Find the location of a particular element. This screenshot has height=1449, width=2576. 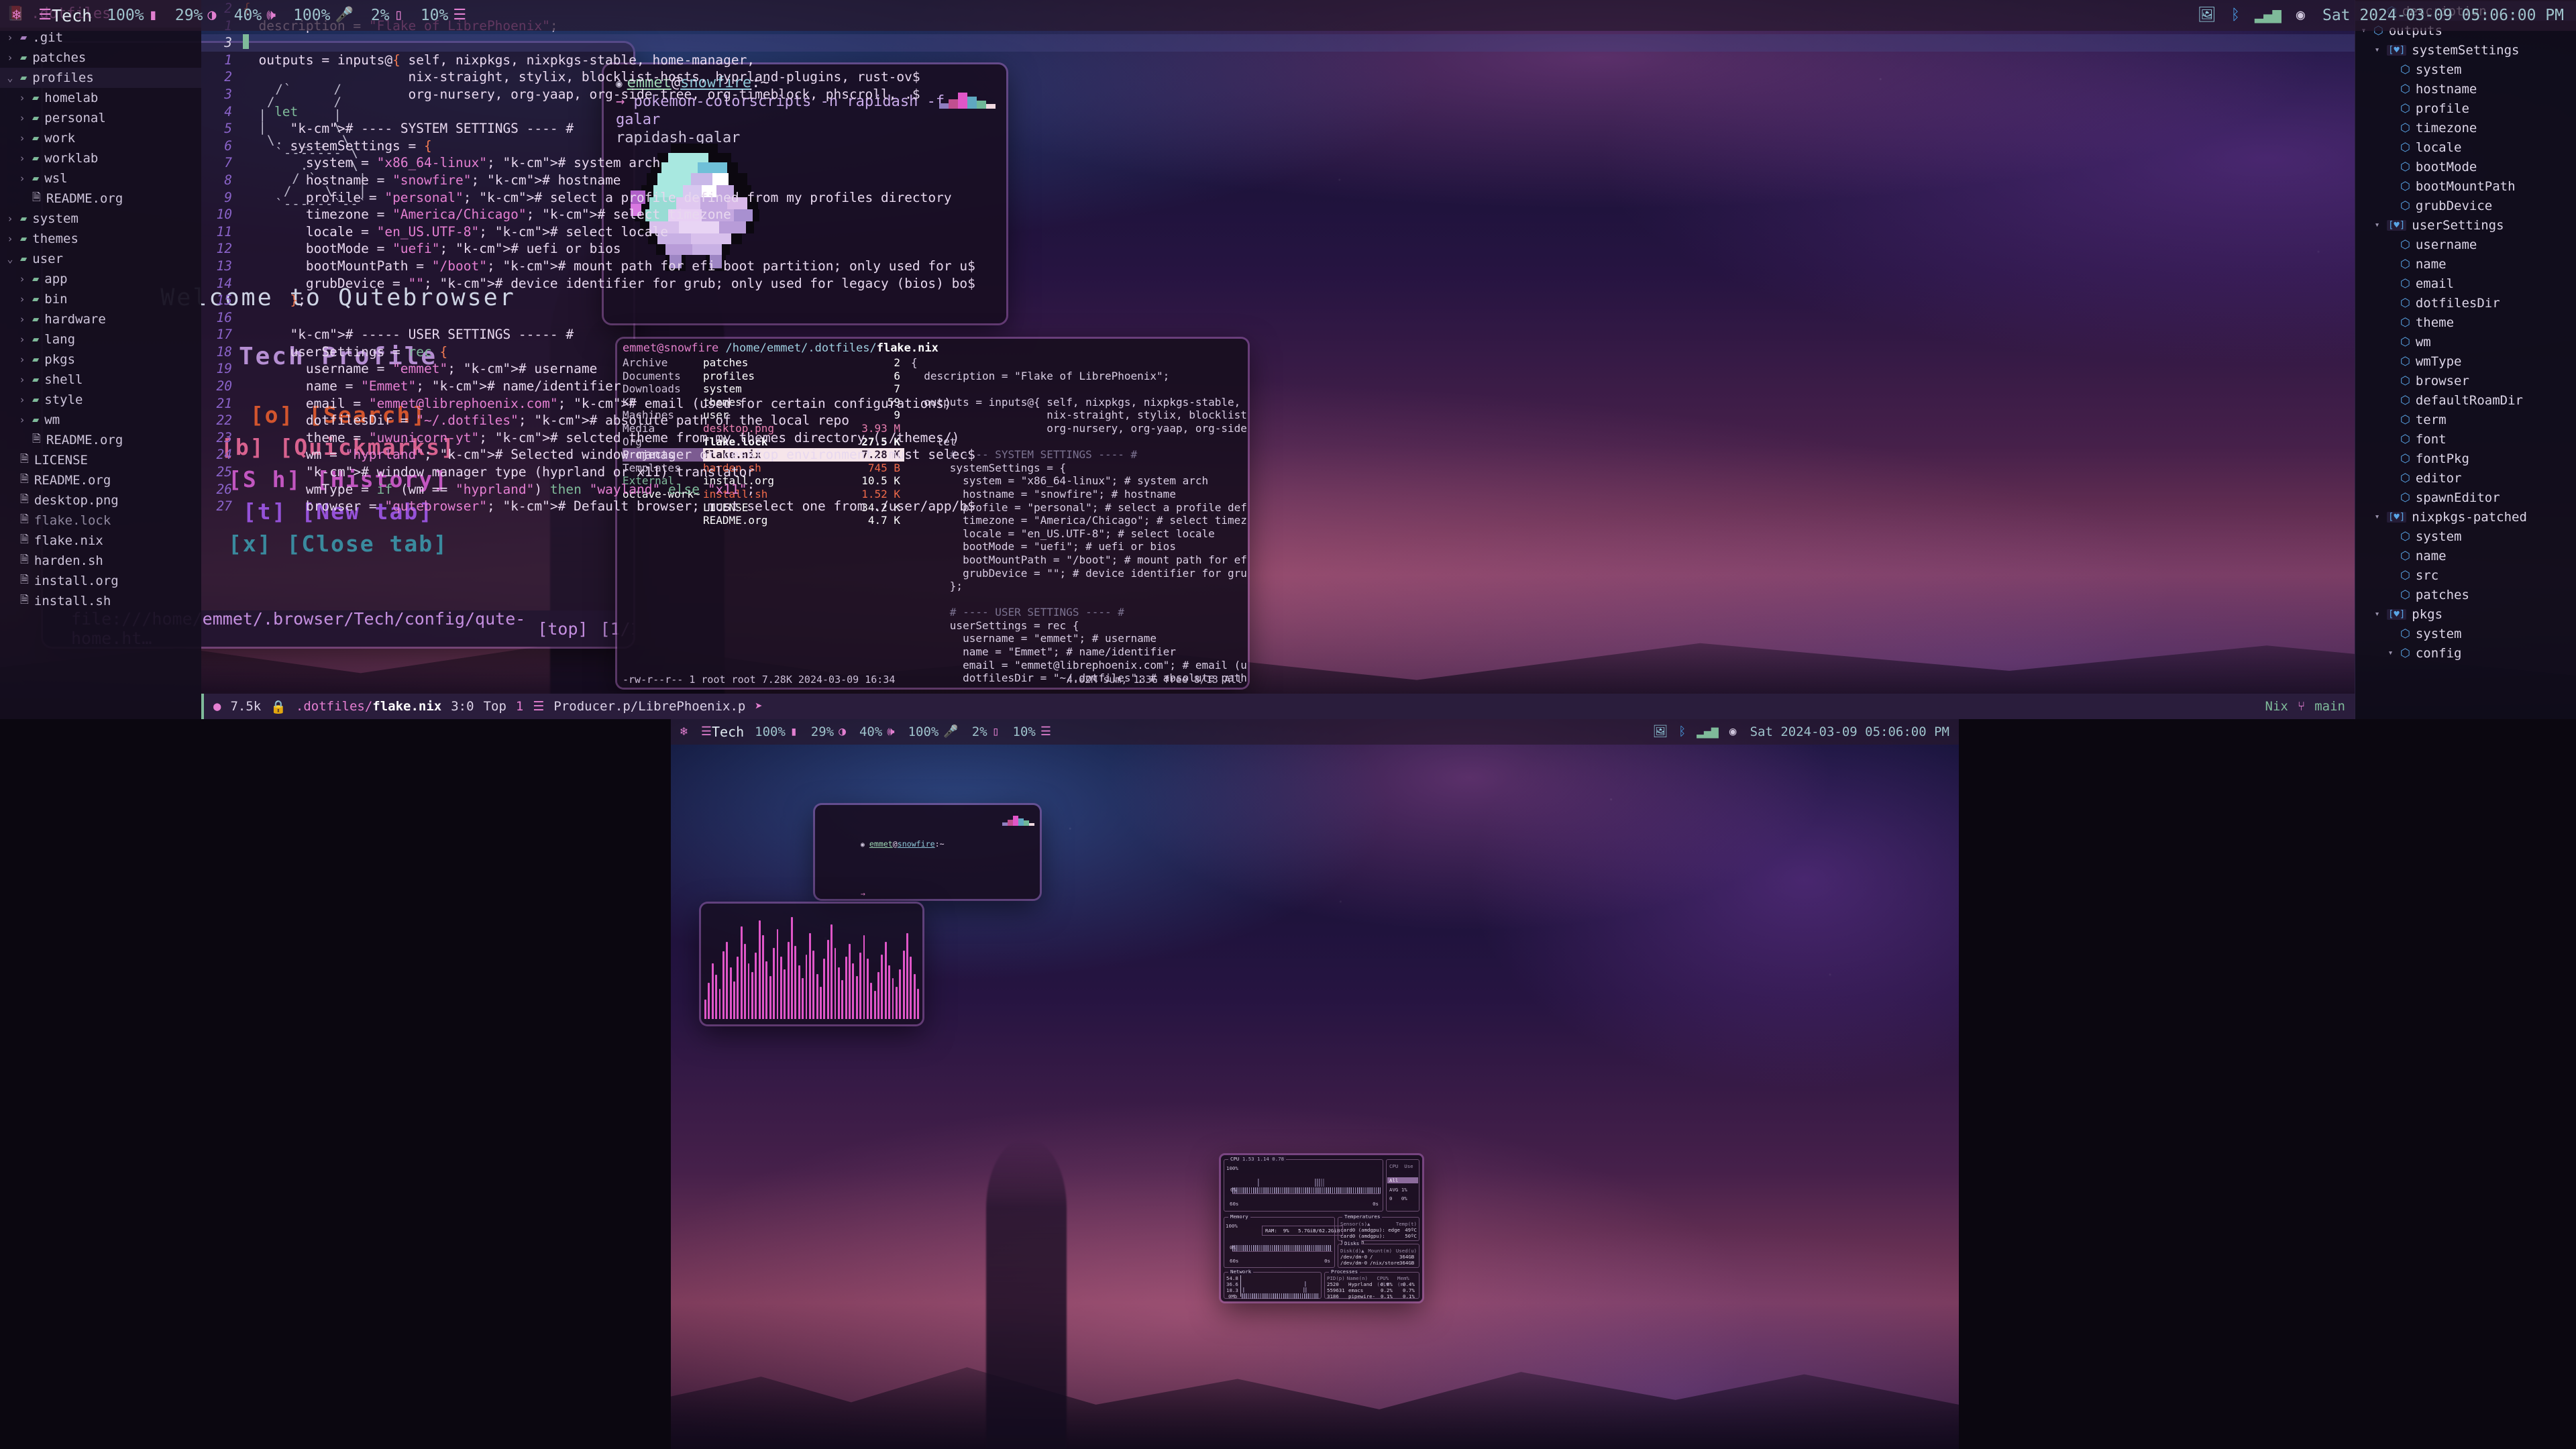

treemacs-item-themes: › ▰ themes is located at coordinates (100, 239).